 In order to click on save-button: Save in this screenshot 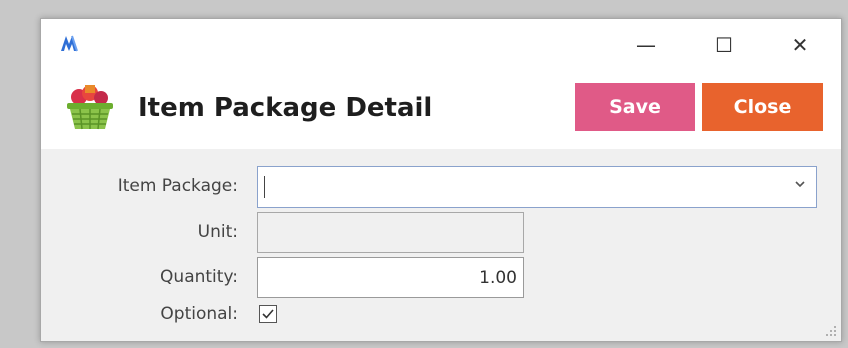, I will do `click(635, 107)`.